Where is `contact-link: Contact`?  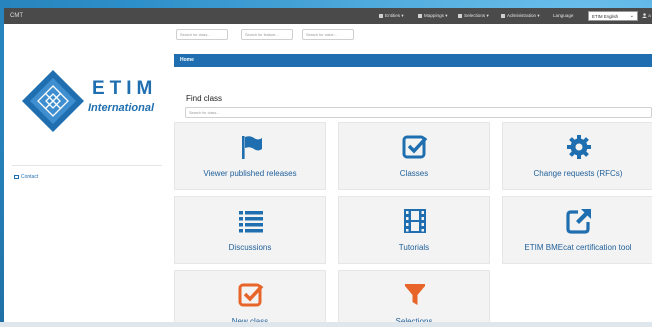 contact-link: Contact is located at coordinates (26, 177).